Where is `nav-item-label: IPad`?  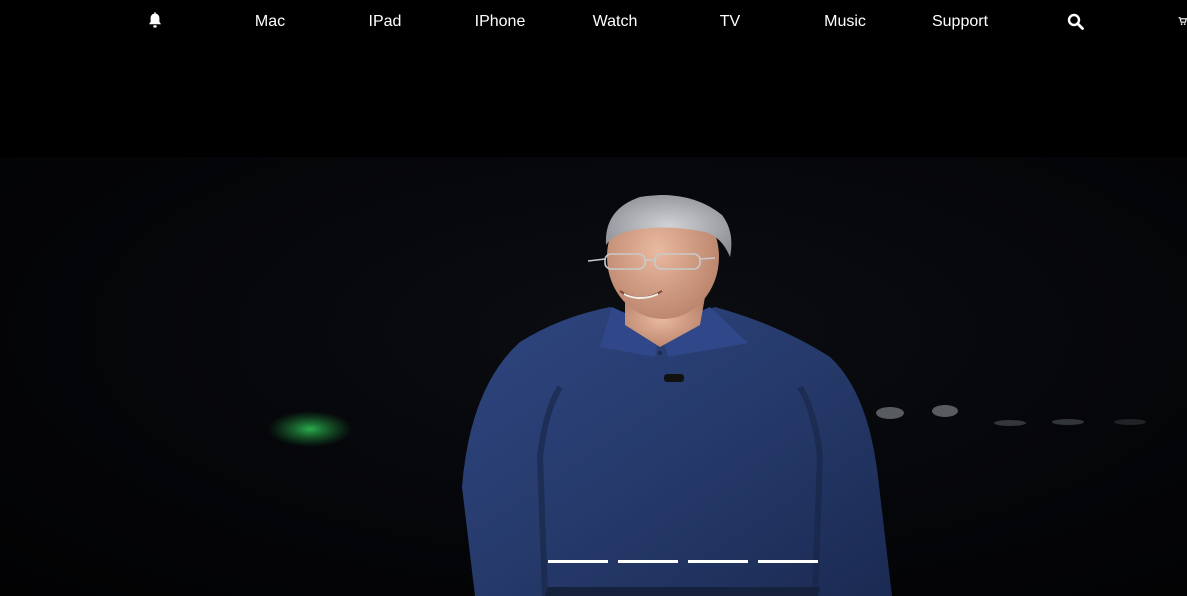 nav-item-label: IPad is located at coordinates (385, 21).